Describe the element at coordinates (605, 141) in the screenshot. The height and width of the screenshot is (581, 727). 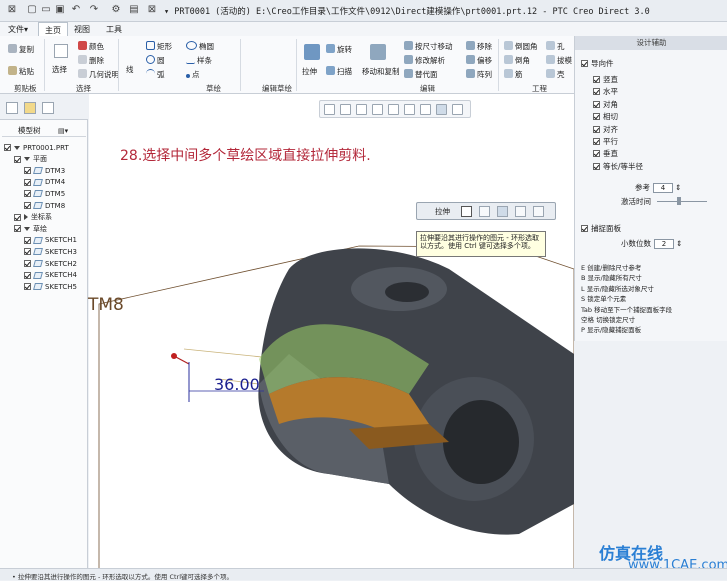
I see `constraint-option: 平行` at that location.